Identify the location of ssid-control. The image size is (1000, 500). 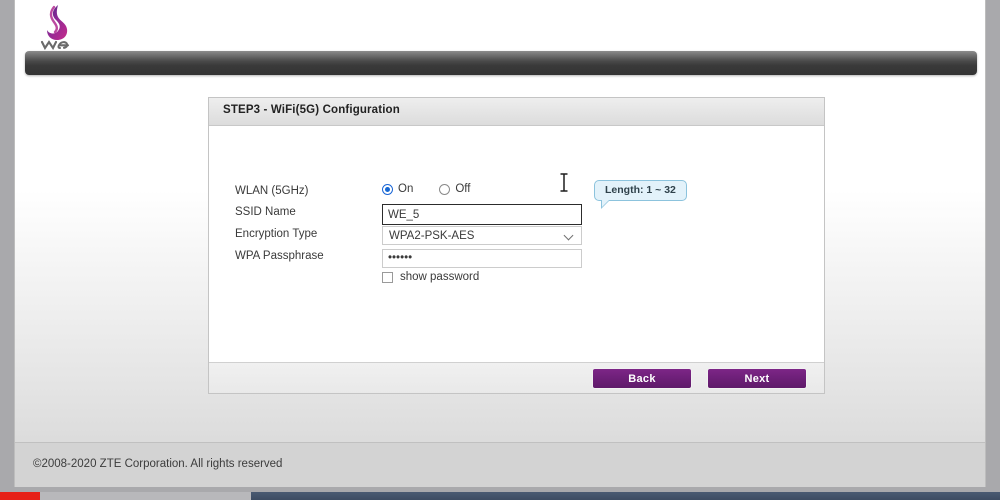
(482, 214).